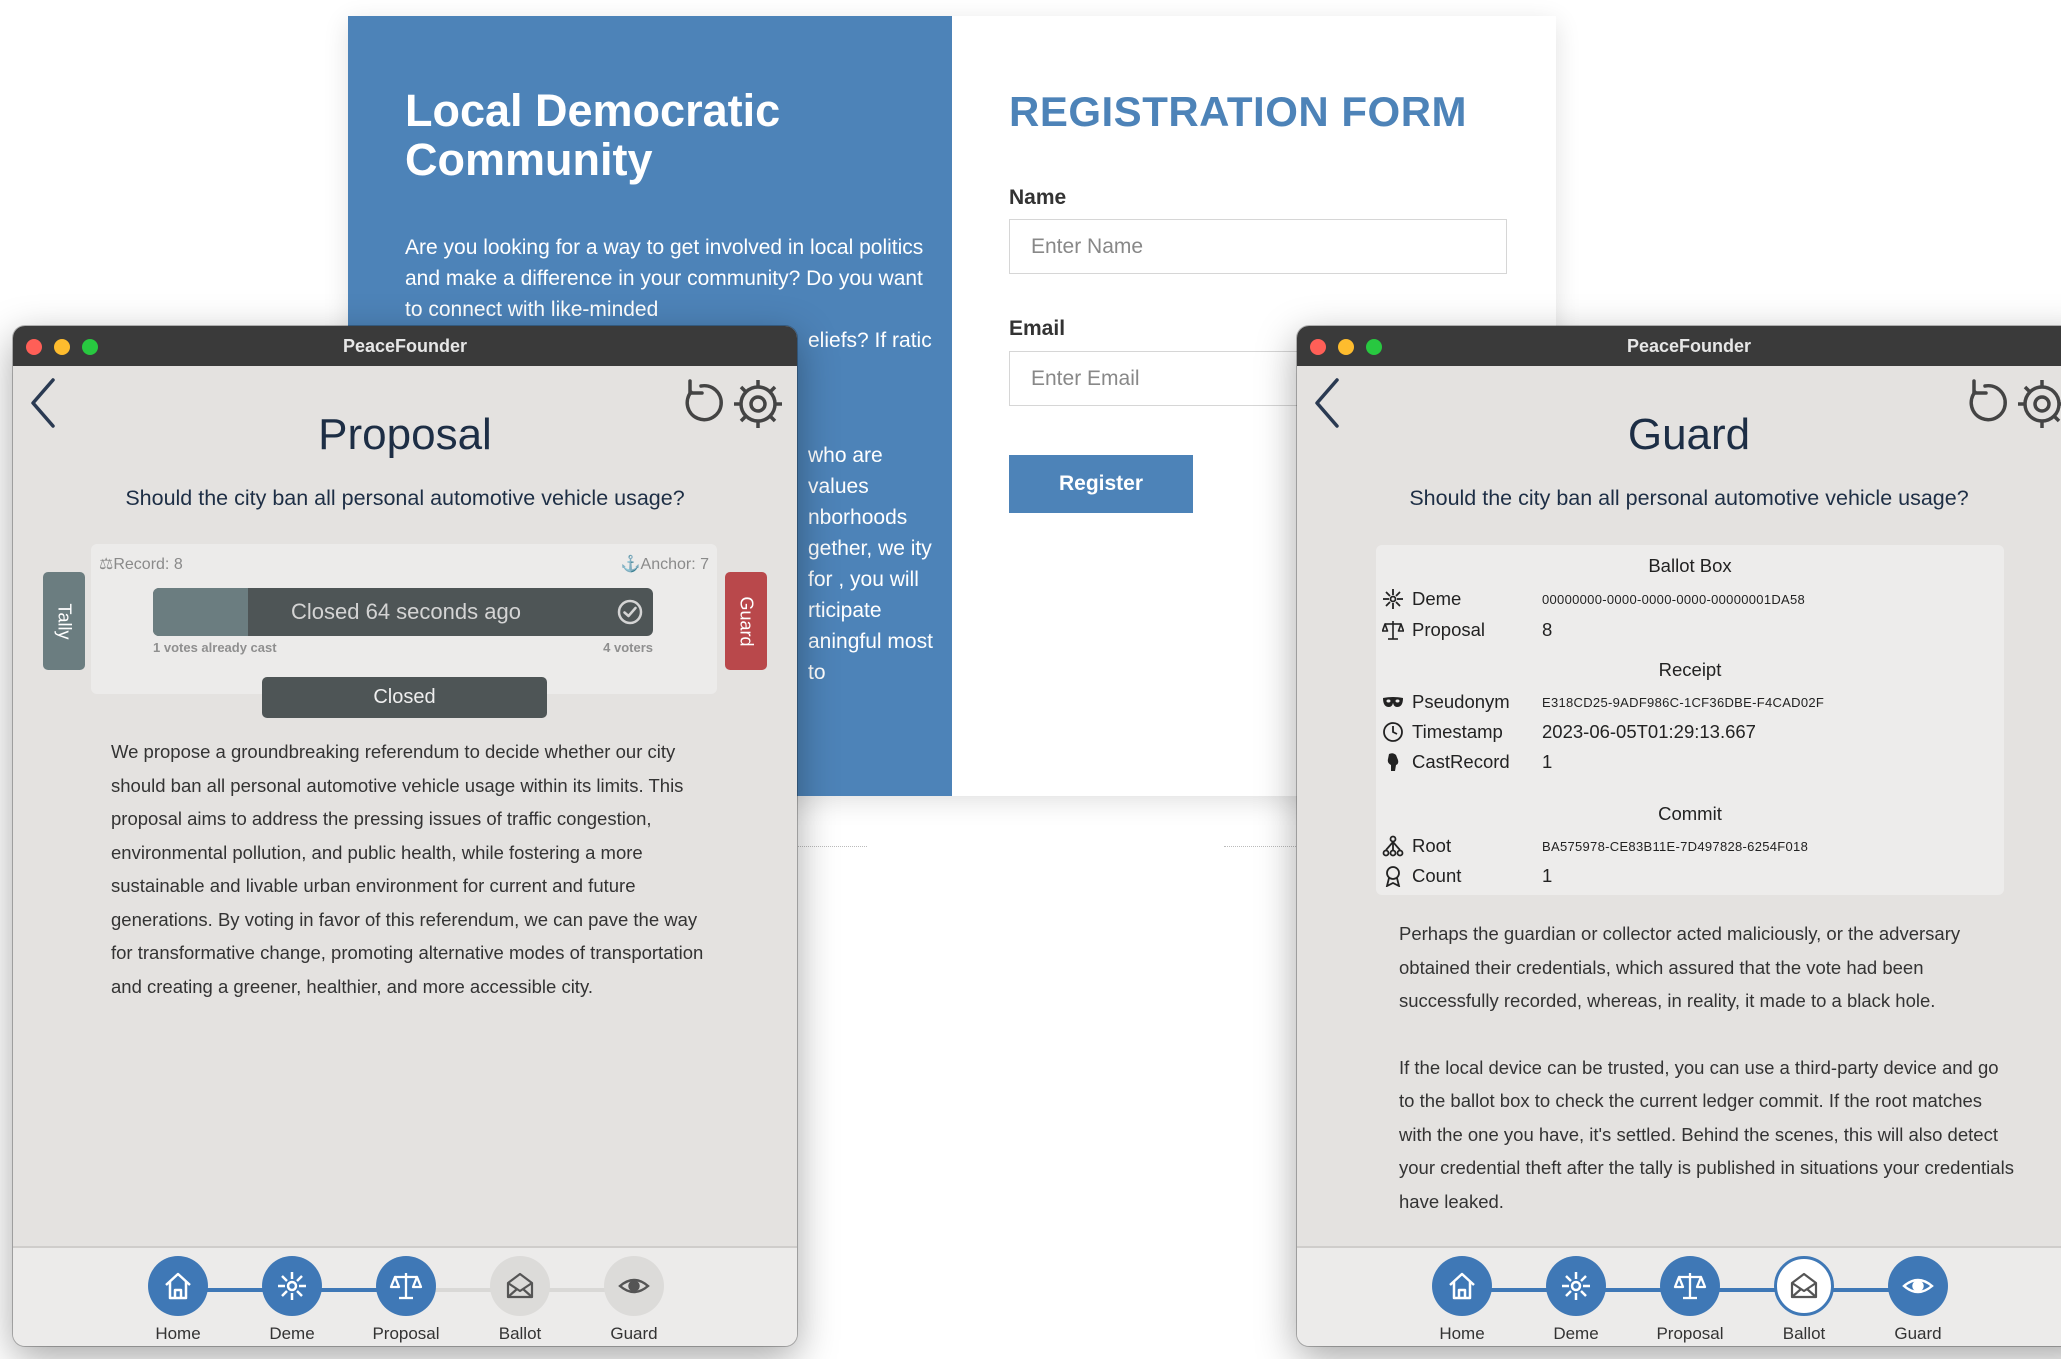 The height and width of the screenshot is (1359, 2061). I want to click on count-value: 1, so click(1547, 875).